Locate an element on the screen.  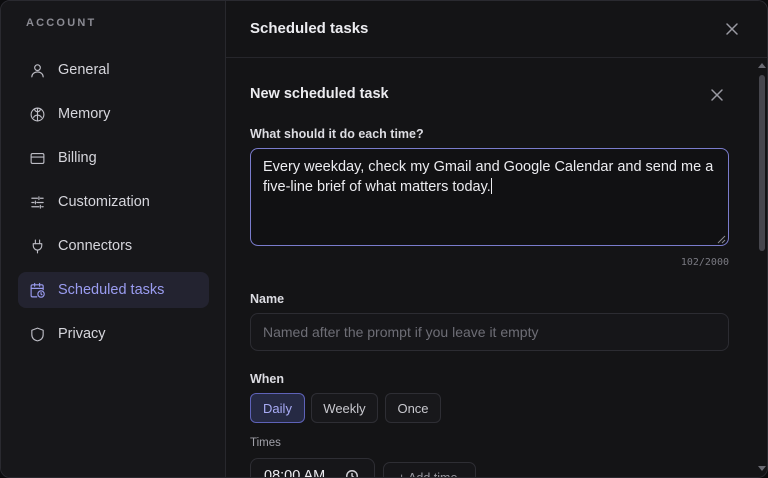
sidebar-item-connectors: Connectors is located at coordinates (113, 246).